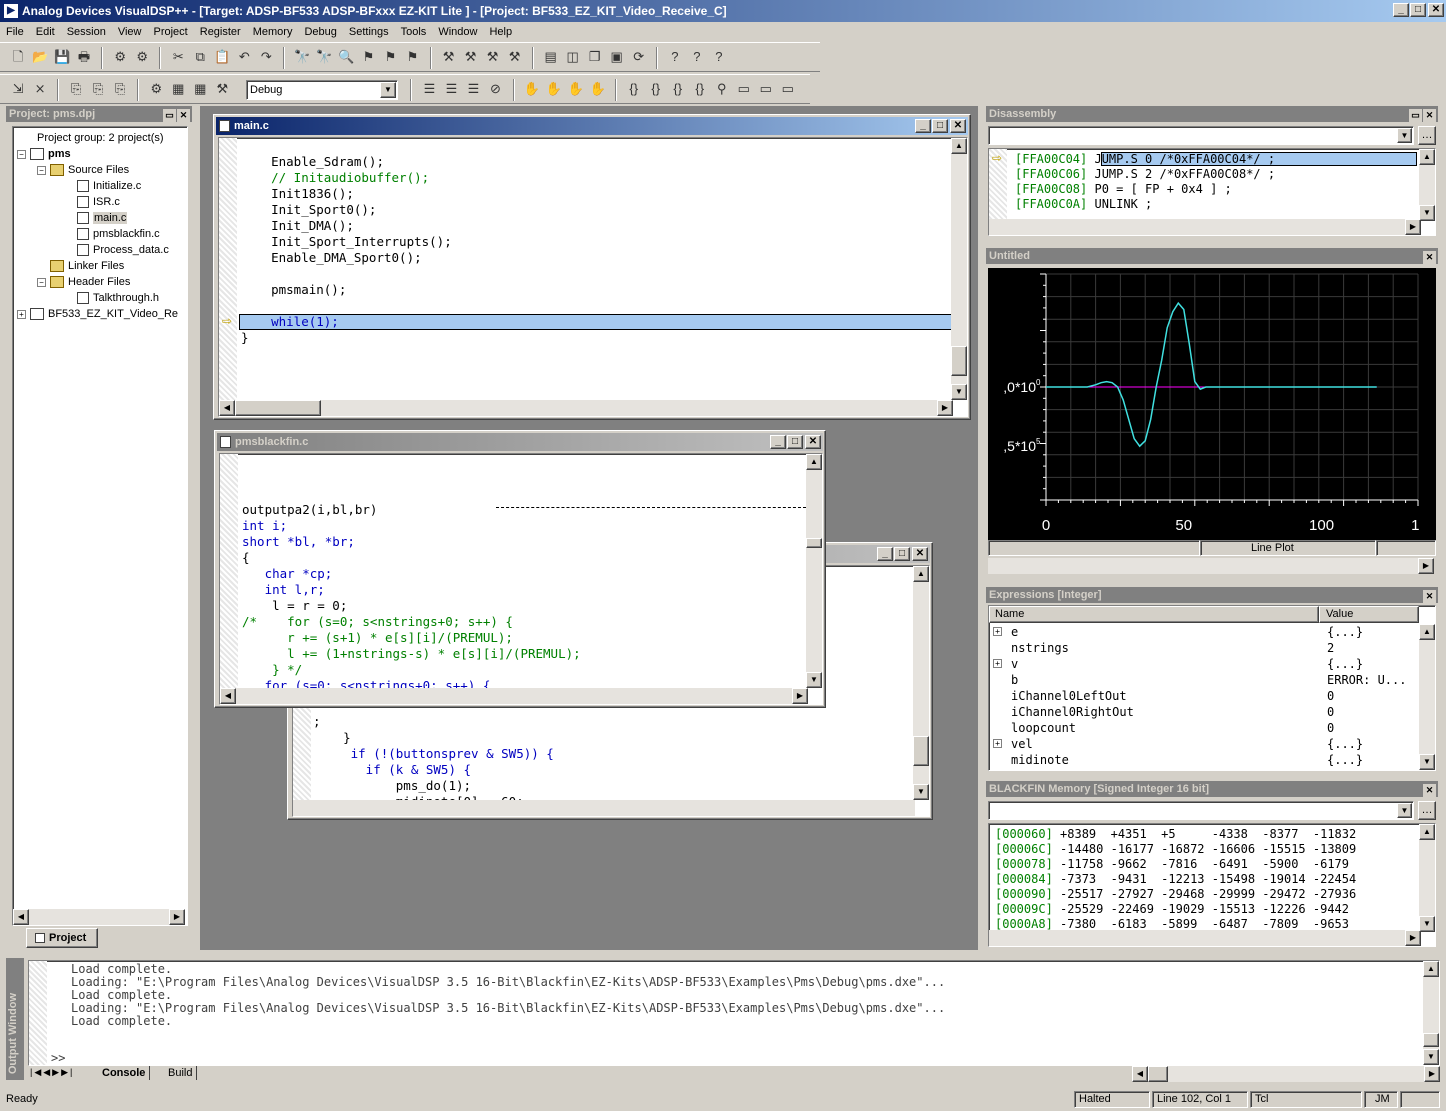  What do you see at coordinates (1427, 185) in the screenshot?
I see `disassembly-vscroll: ▲ ▼` at bounding box center [1427, 185].